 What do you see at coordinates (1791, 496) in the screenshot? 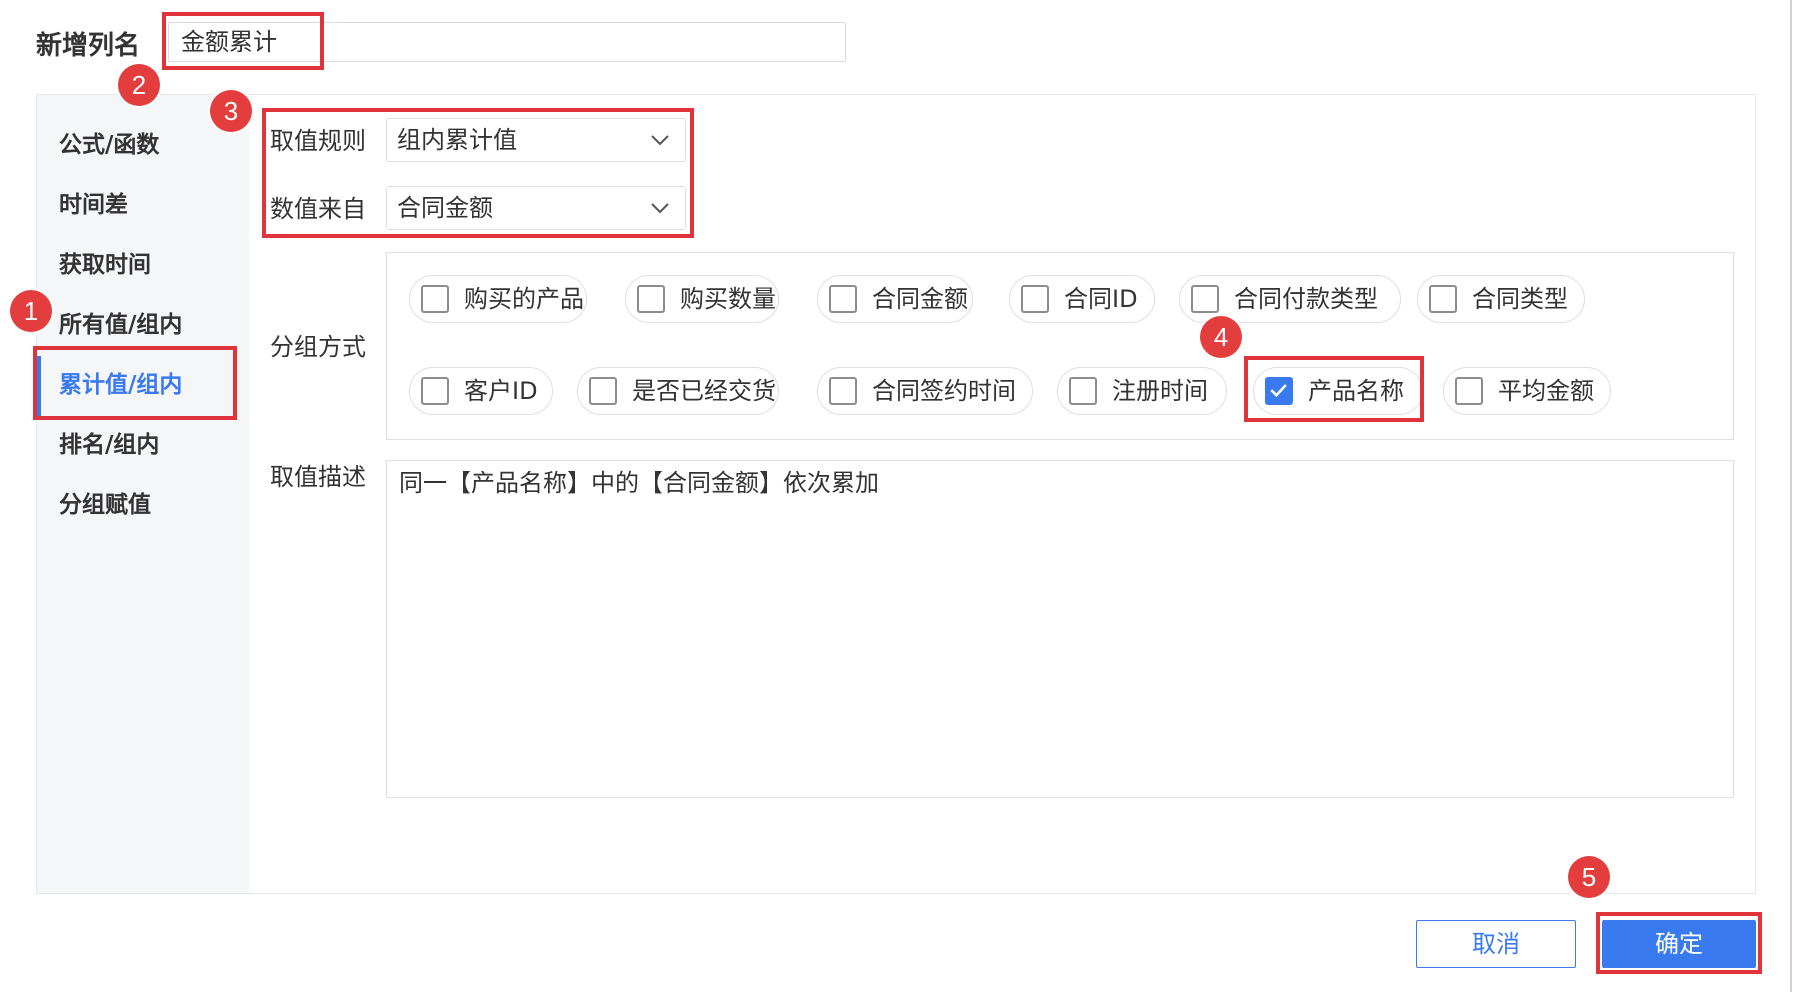
I see `window-edge` at bounding box center [1791, 496].